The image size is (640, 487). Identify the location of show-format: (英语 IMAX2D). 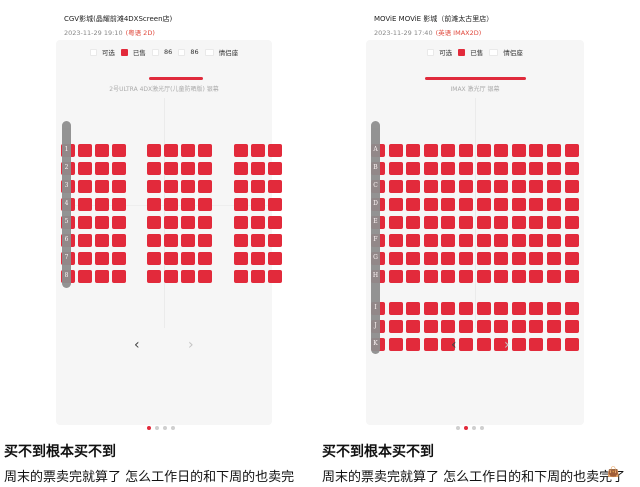
(458, 33).